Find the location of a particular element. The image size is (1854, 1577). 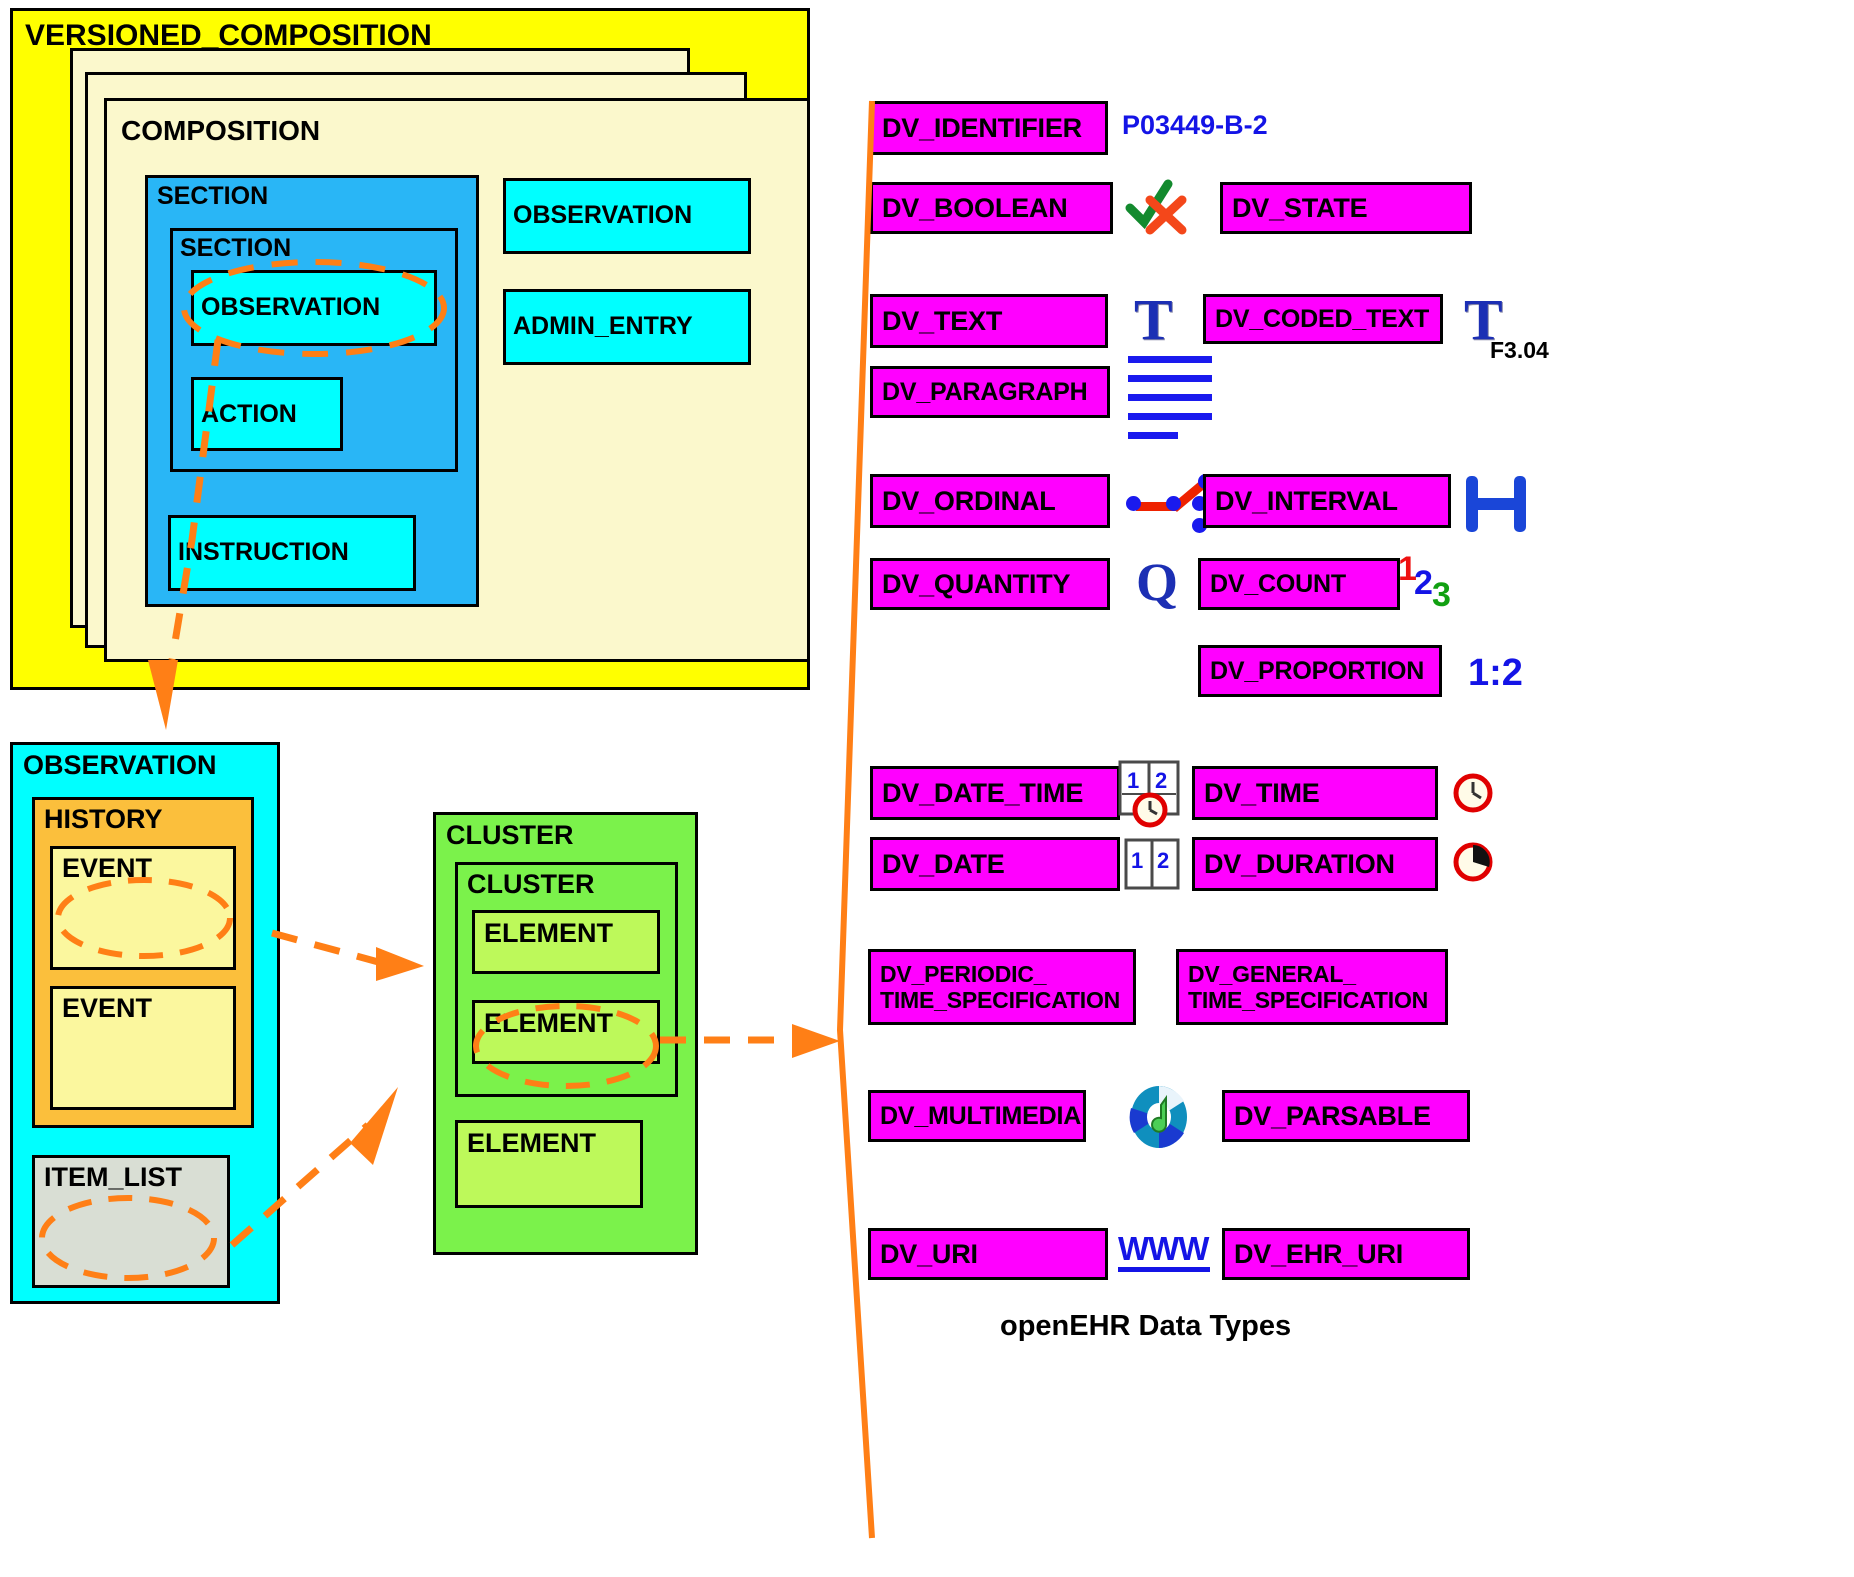

dv-state-label: DV_STATE is located at coordinates (1300, 207).